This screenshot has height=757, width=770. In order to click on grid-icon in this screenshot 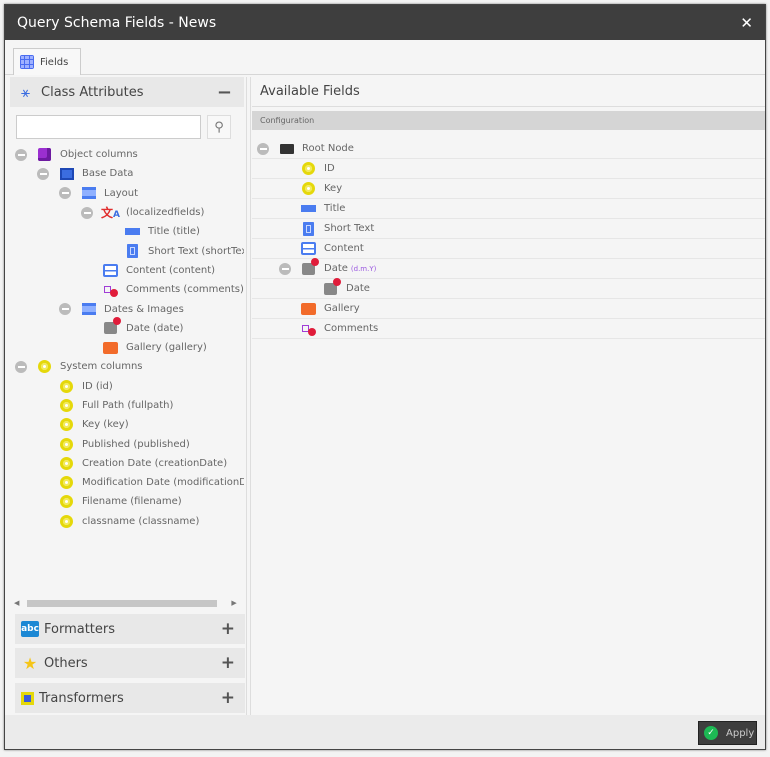, I will do `click(27, 62)`.